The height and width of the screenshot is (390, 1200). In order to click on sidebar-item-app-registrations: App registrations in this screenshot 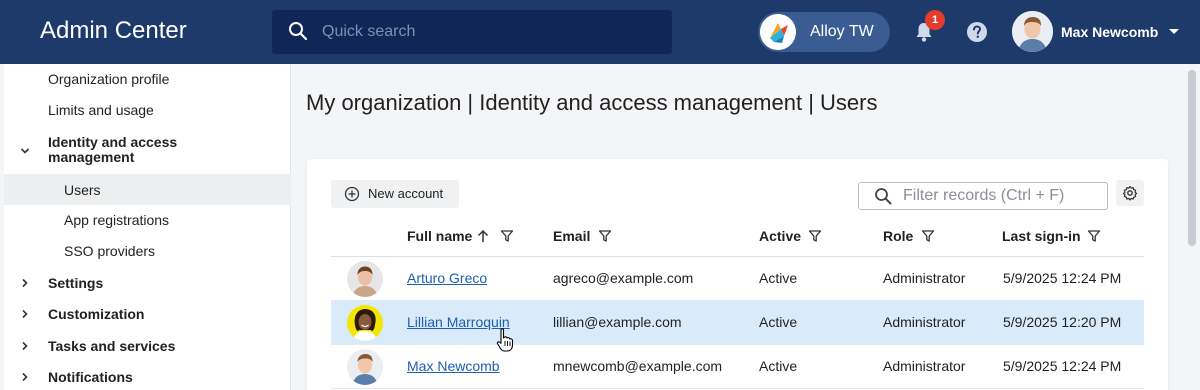, I will do `click(147, 220)`.